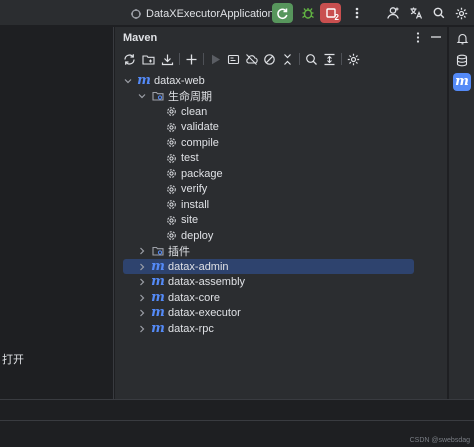 The width and height of the screenshot is (474, 447). I want to click on tree-node-label: datax-executor, so click(204, 313).